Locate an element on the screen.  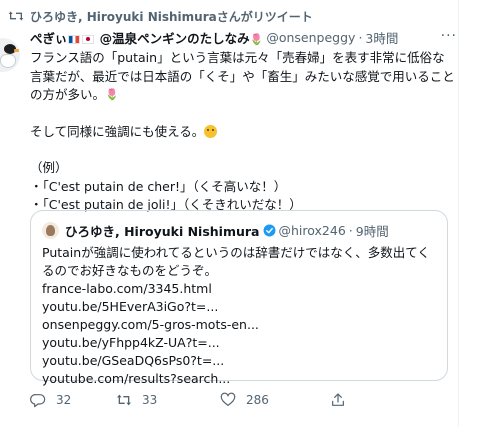
quoted-tweet-header: ひろゆき, Hiroyuki Nishimura @hirox246 · 9時間 is located at coordinates (239, 230).